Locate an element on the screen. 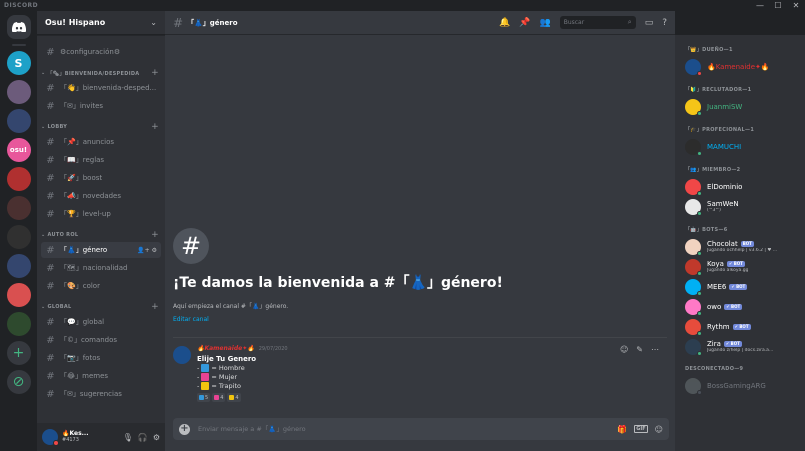 This screenshot has height=451, width=805. add-server-button: + is located at coordinates (18, 353).